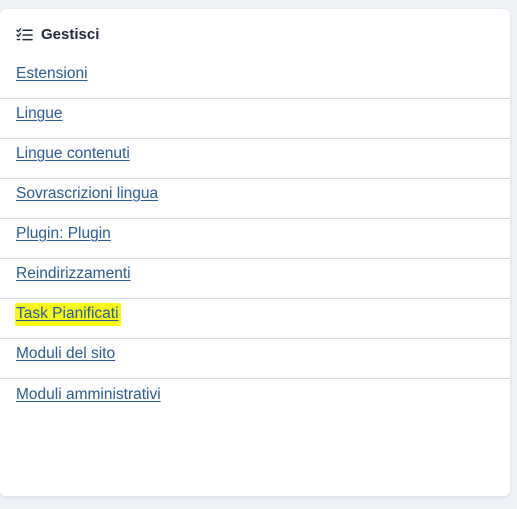 The width and height of the screenshot is (517, 509). I want to click on link-lingue: Lingue, so click(39, 114).